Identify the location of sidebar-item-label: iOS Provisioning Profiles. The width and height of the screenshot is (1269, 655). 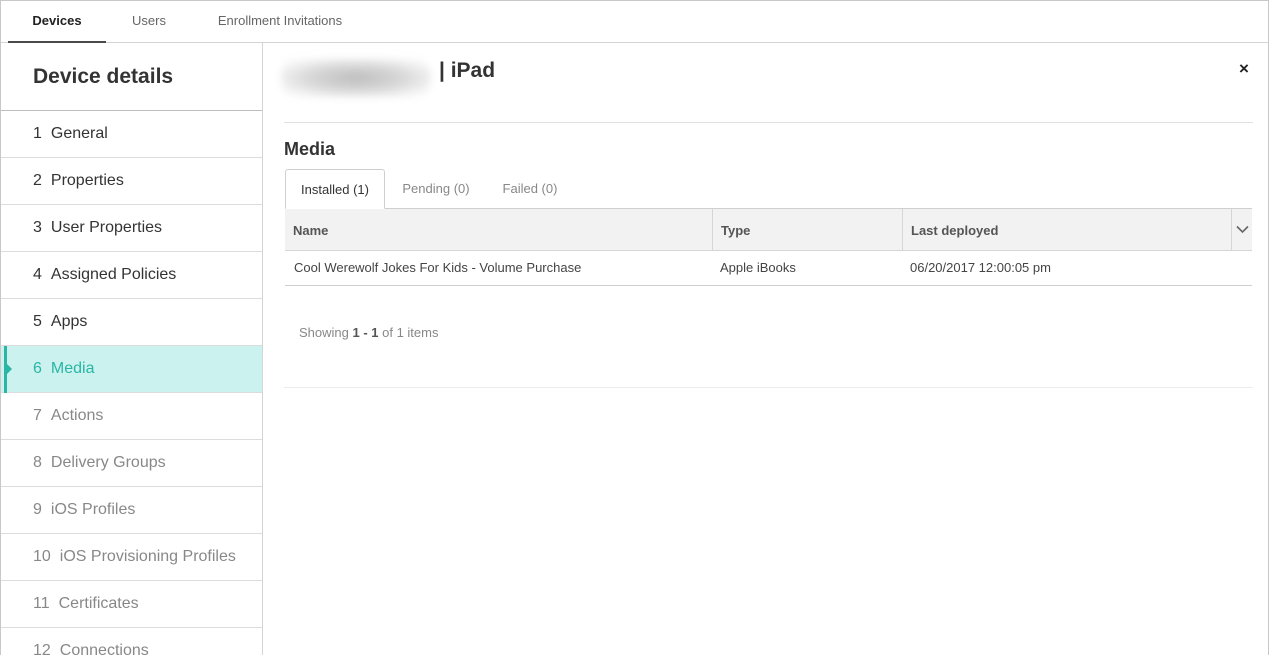
(147, 556).